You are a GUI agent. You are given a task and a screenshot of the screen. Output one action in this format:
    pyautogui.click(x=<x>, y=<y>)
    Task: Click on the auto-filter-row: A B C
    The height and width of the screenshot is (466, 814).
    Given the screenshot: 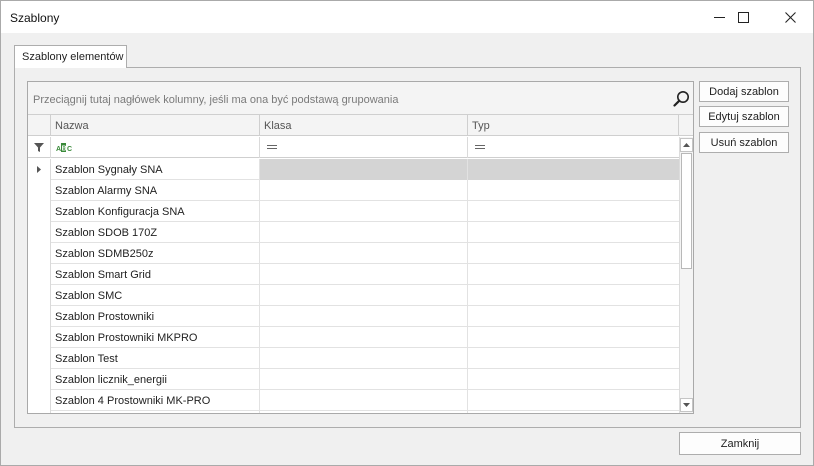 What is the action you would take?
    pyautogui.click(x=353, y=147)
    